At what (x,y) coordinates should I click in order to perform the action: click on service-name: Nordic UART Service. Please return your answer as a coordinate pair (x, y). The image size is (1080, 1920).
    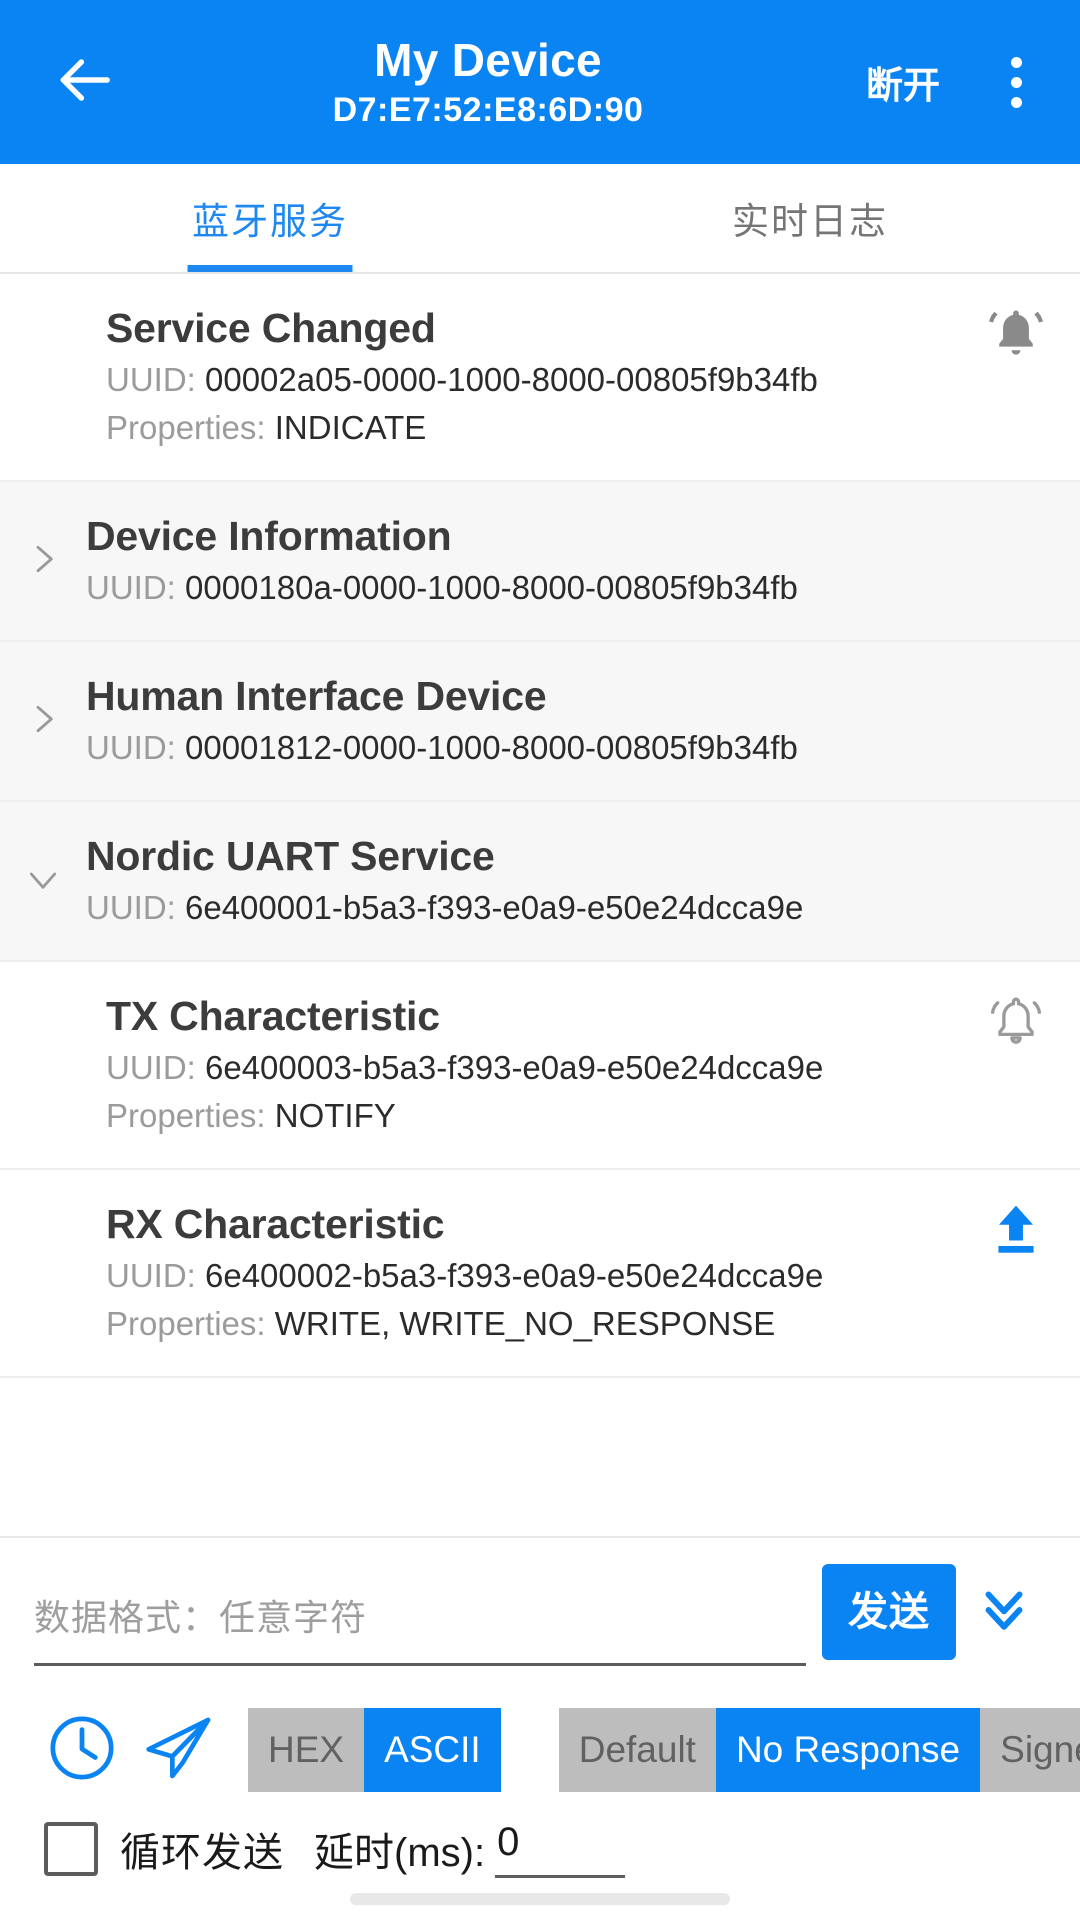
    Looking at the image, I should click on (290, 856).